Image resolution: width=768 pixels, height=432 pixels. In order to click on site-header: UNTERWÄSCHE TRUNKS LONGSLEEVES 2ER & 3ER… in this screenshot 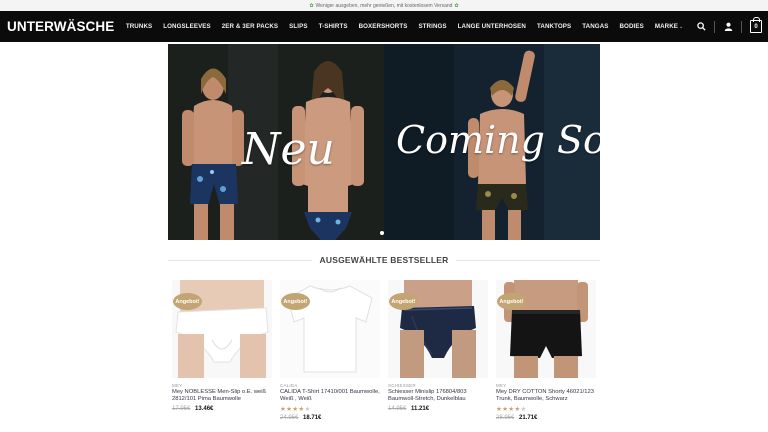, I will do `click(384, 26)`.